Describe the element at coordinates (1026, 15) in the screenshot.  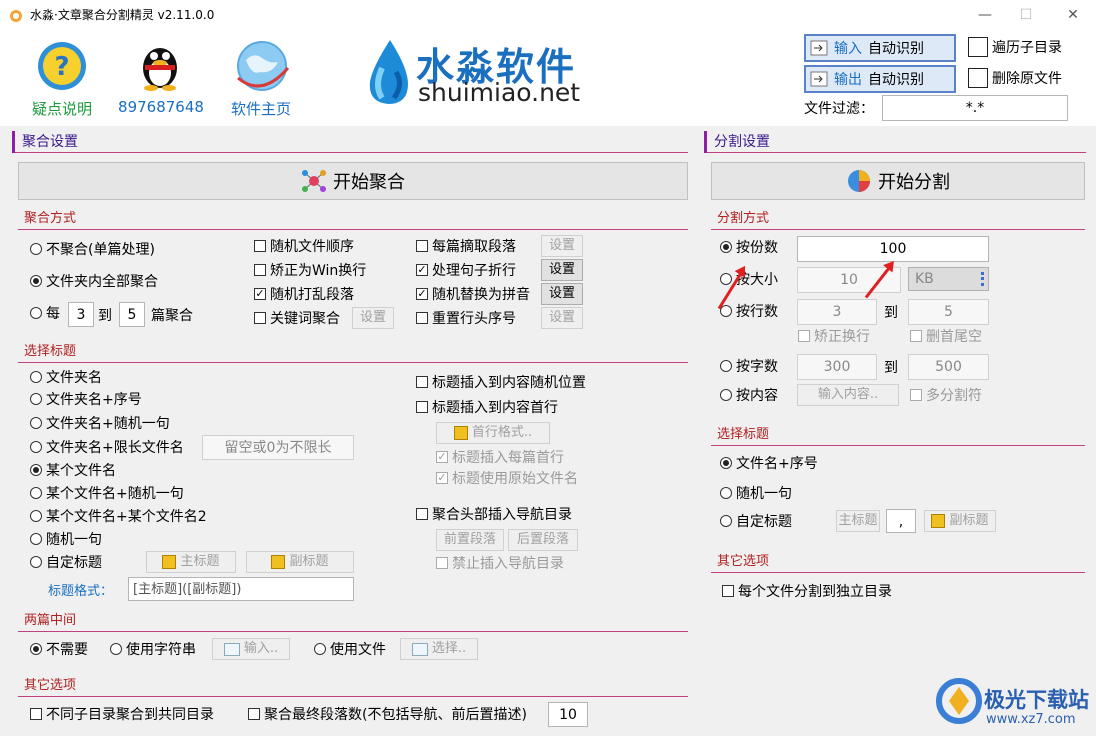
I see `maximize-button: ☐` at that location.